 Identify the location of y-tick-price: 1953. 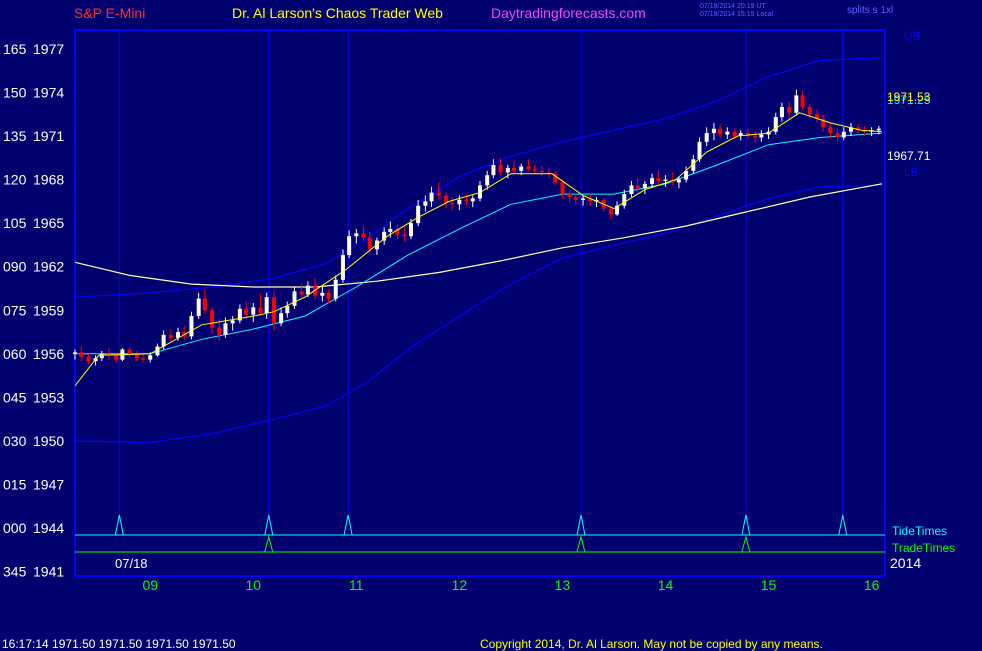
(48, 397).